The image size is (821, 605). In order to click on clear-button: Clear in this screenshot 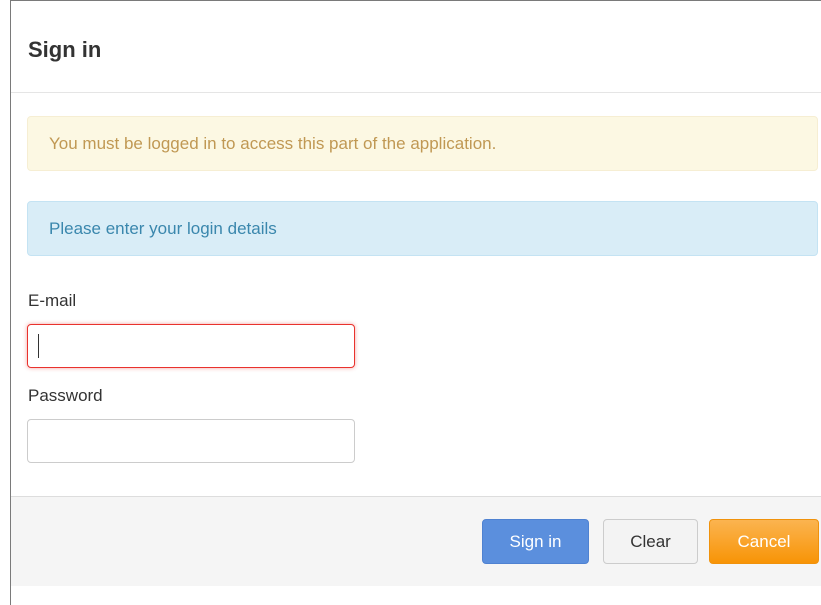, I will do `click(650, 541)`.